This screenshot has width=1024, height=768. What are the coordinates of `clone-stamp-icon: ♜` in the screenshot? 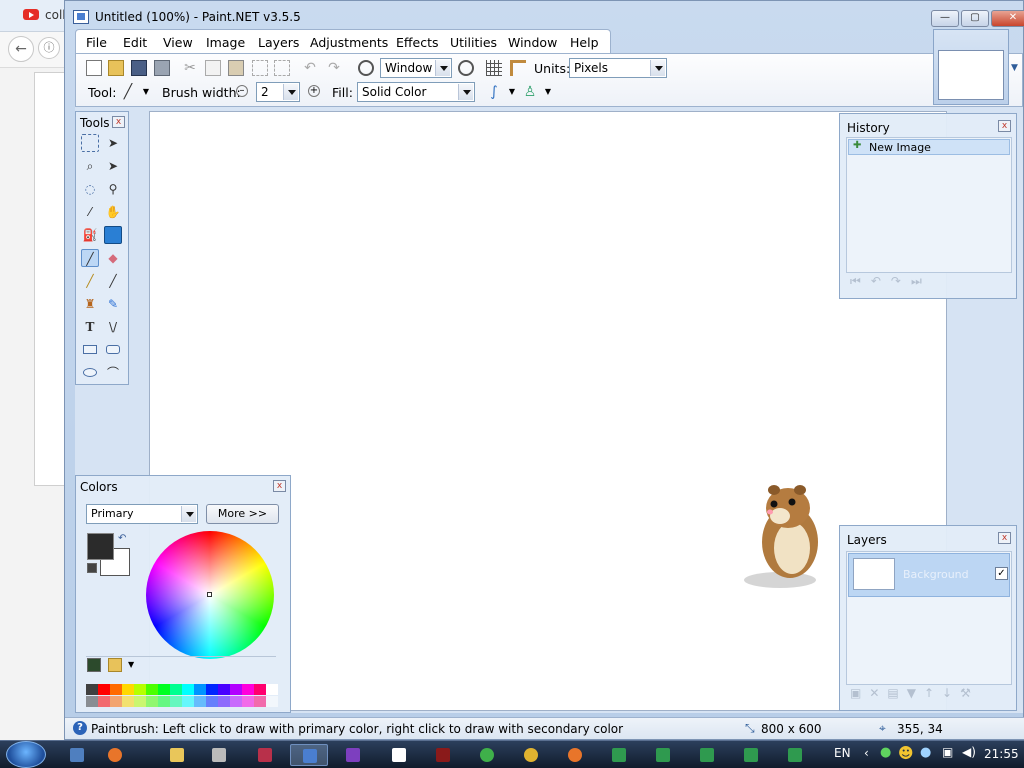 It's located at (90, 304).